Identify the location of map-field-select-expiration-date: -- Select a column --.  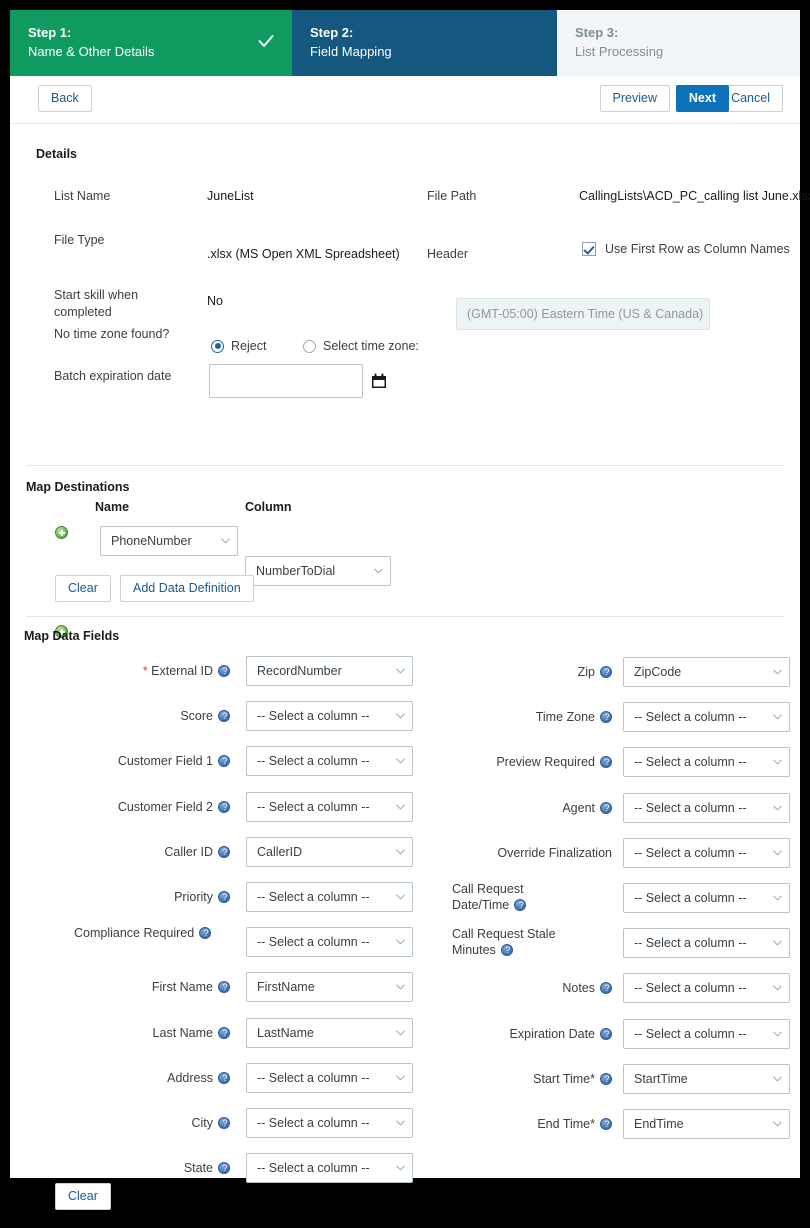
(706, 1033).